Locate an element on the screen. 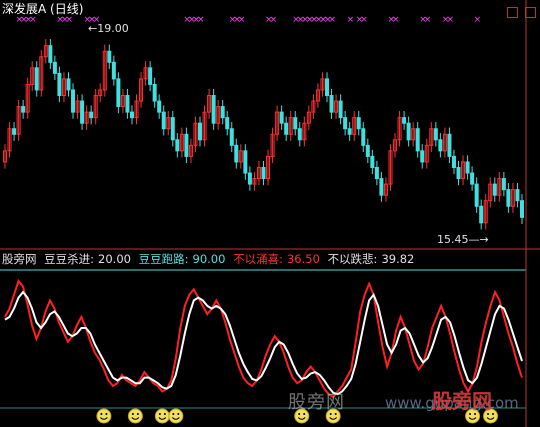 Image resolution: width=540 pixels, height=427 pixels. zoom-button is located at coordinates (512, 12).